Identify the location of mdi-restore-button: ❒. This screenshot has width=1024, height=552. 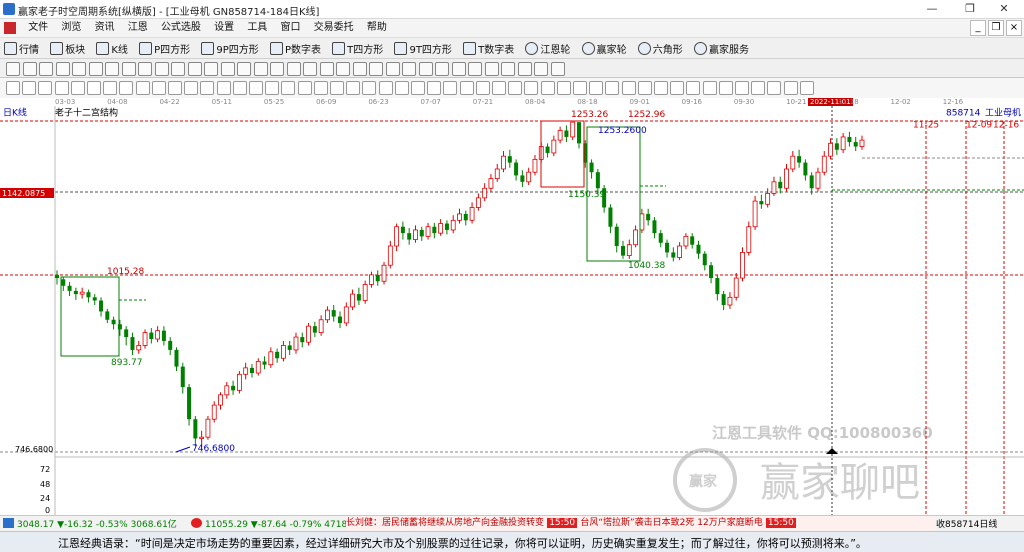
(996, 28).